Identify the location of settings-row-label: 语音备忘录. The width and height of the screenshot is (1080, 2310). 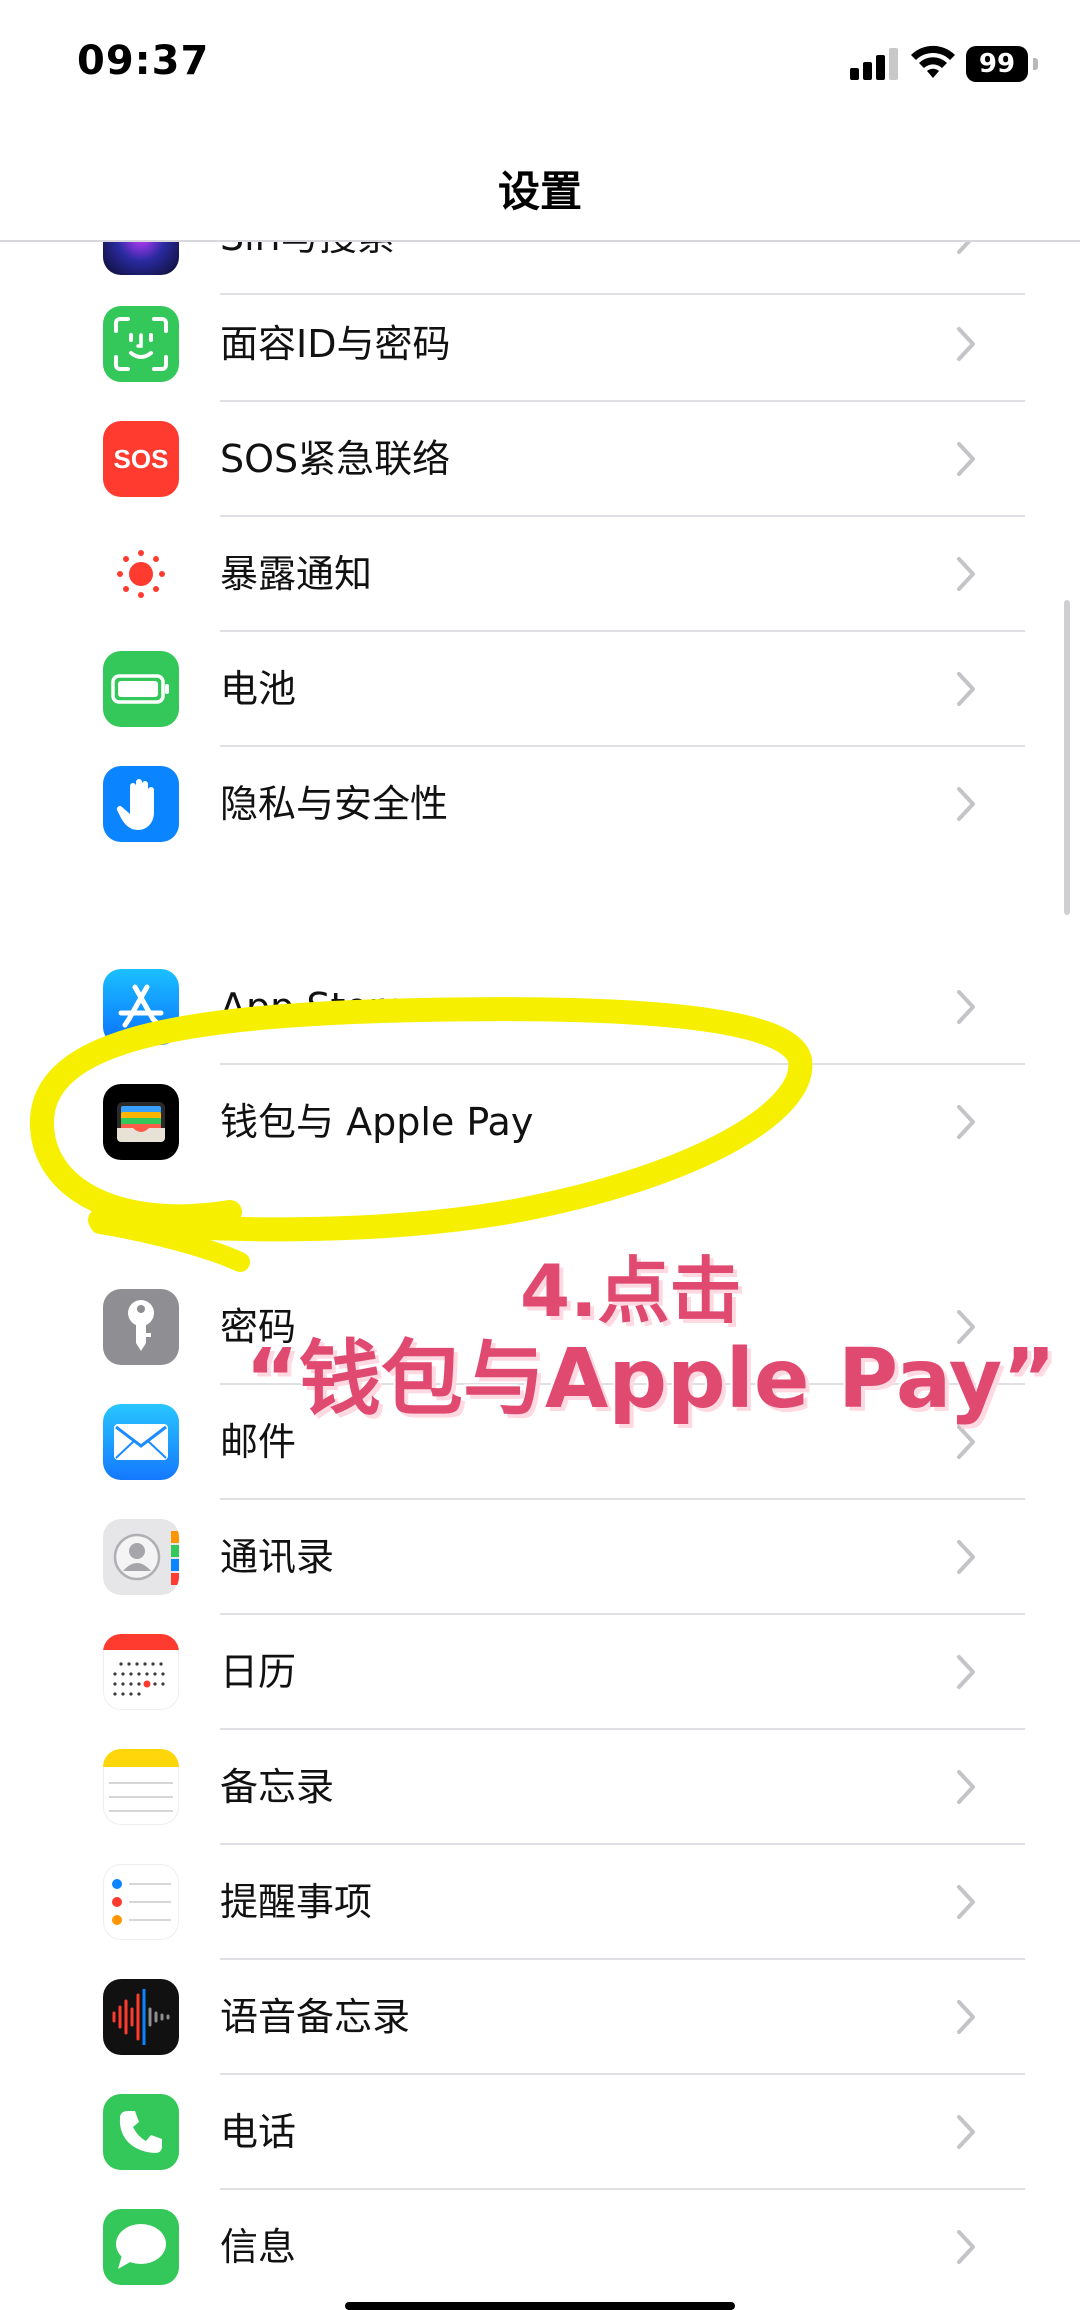
(315, 2017).